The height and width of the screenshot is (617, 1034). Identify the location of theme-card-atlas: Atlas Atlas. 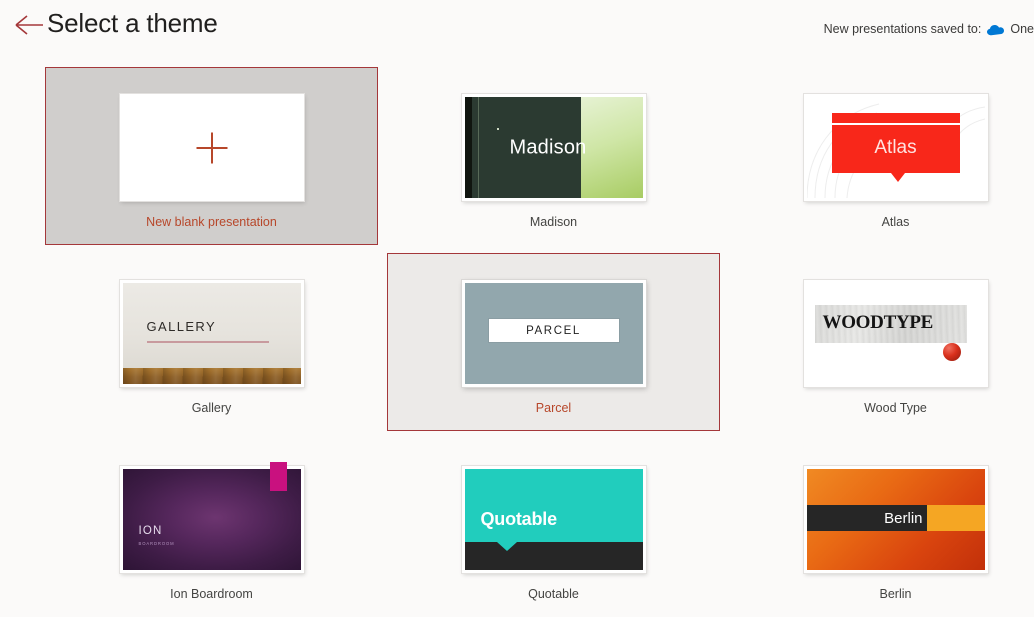
(881, 156).